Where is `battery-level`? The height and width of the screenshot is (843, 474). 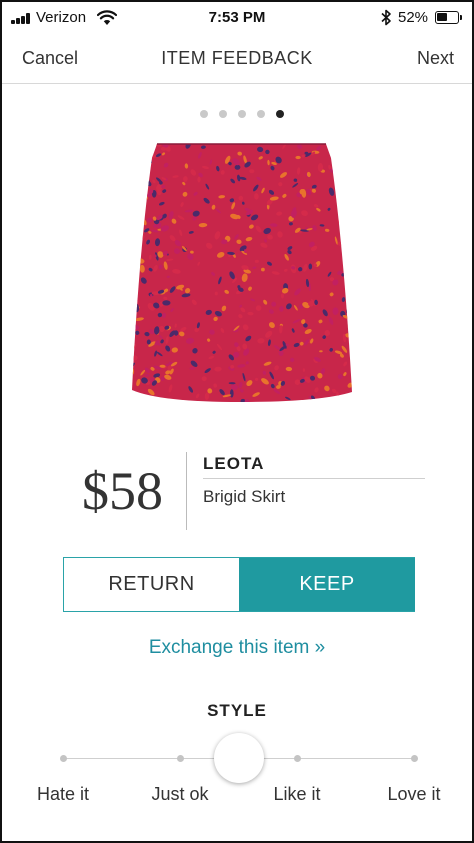
battery-level is located at coordinates (442, 17).